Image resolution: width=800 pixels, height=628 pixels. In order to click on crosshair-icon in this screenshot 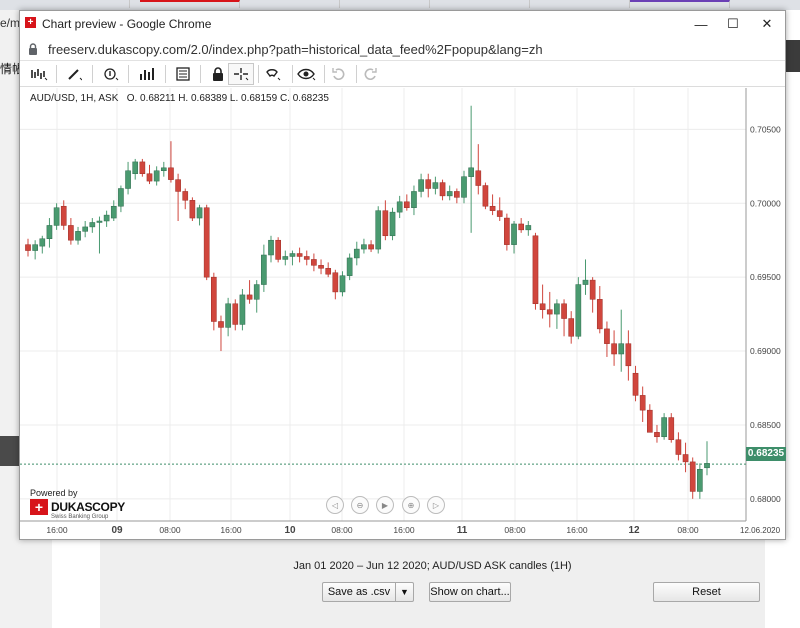, I will do `click(241, 74)`.